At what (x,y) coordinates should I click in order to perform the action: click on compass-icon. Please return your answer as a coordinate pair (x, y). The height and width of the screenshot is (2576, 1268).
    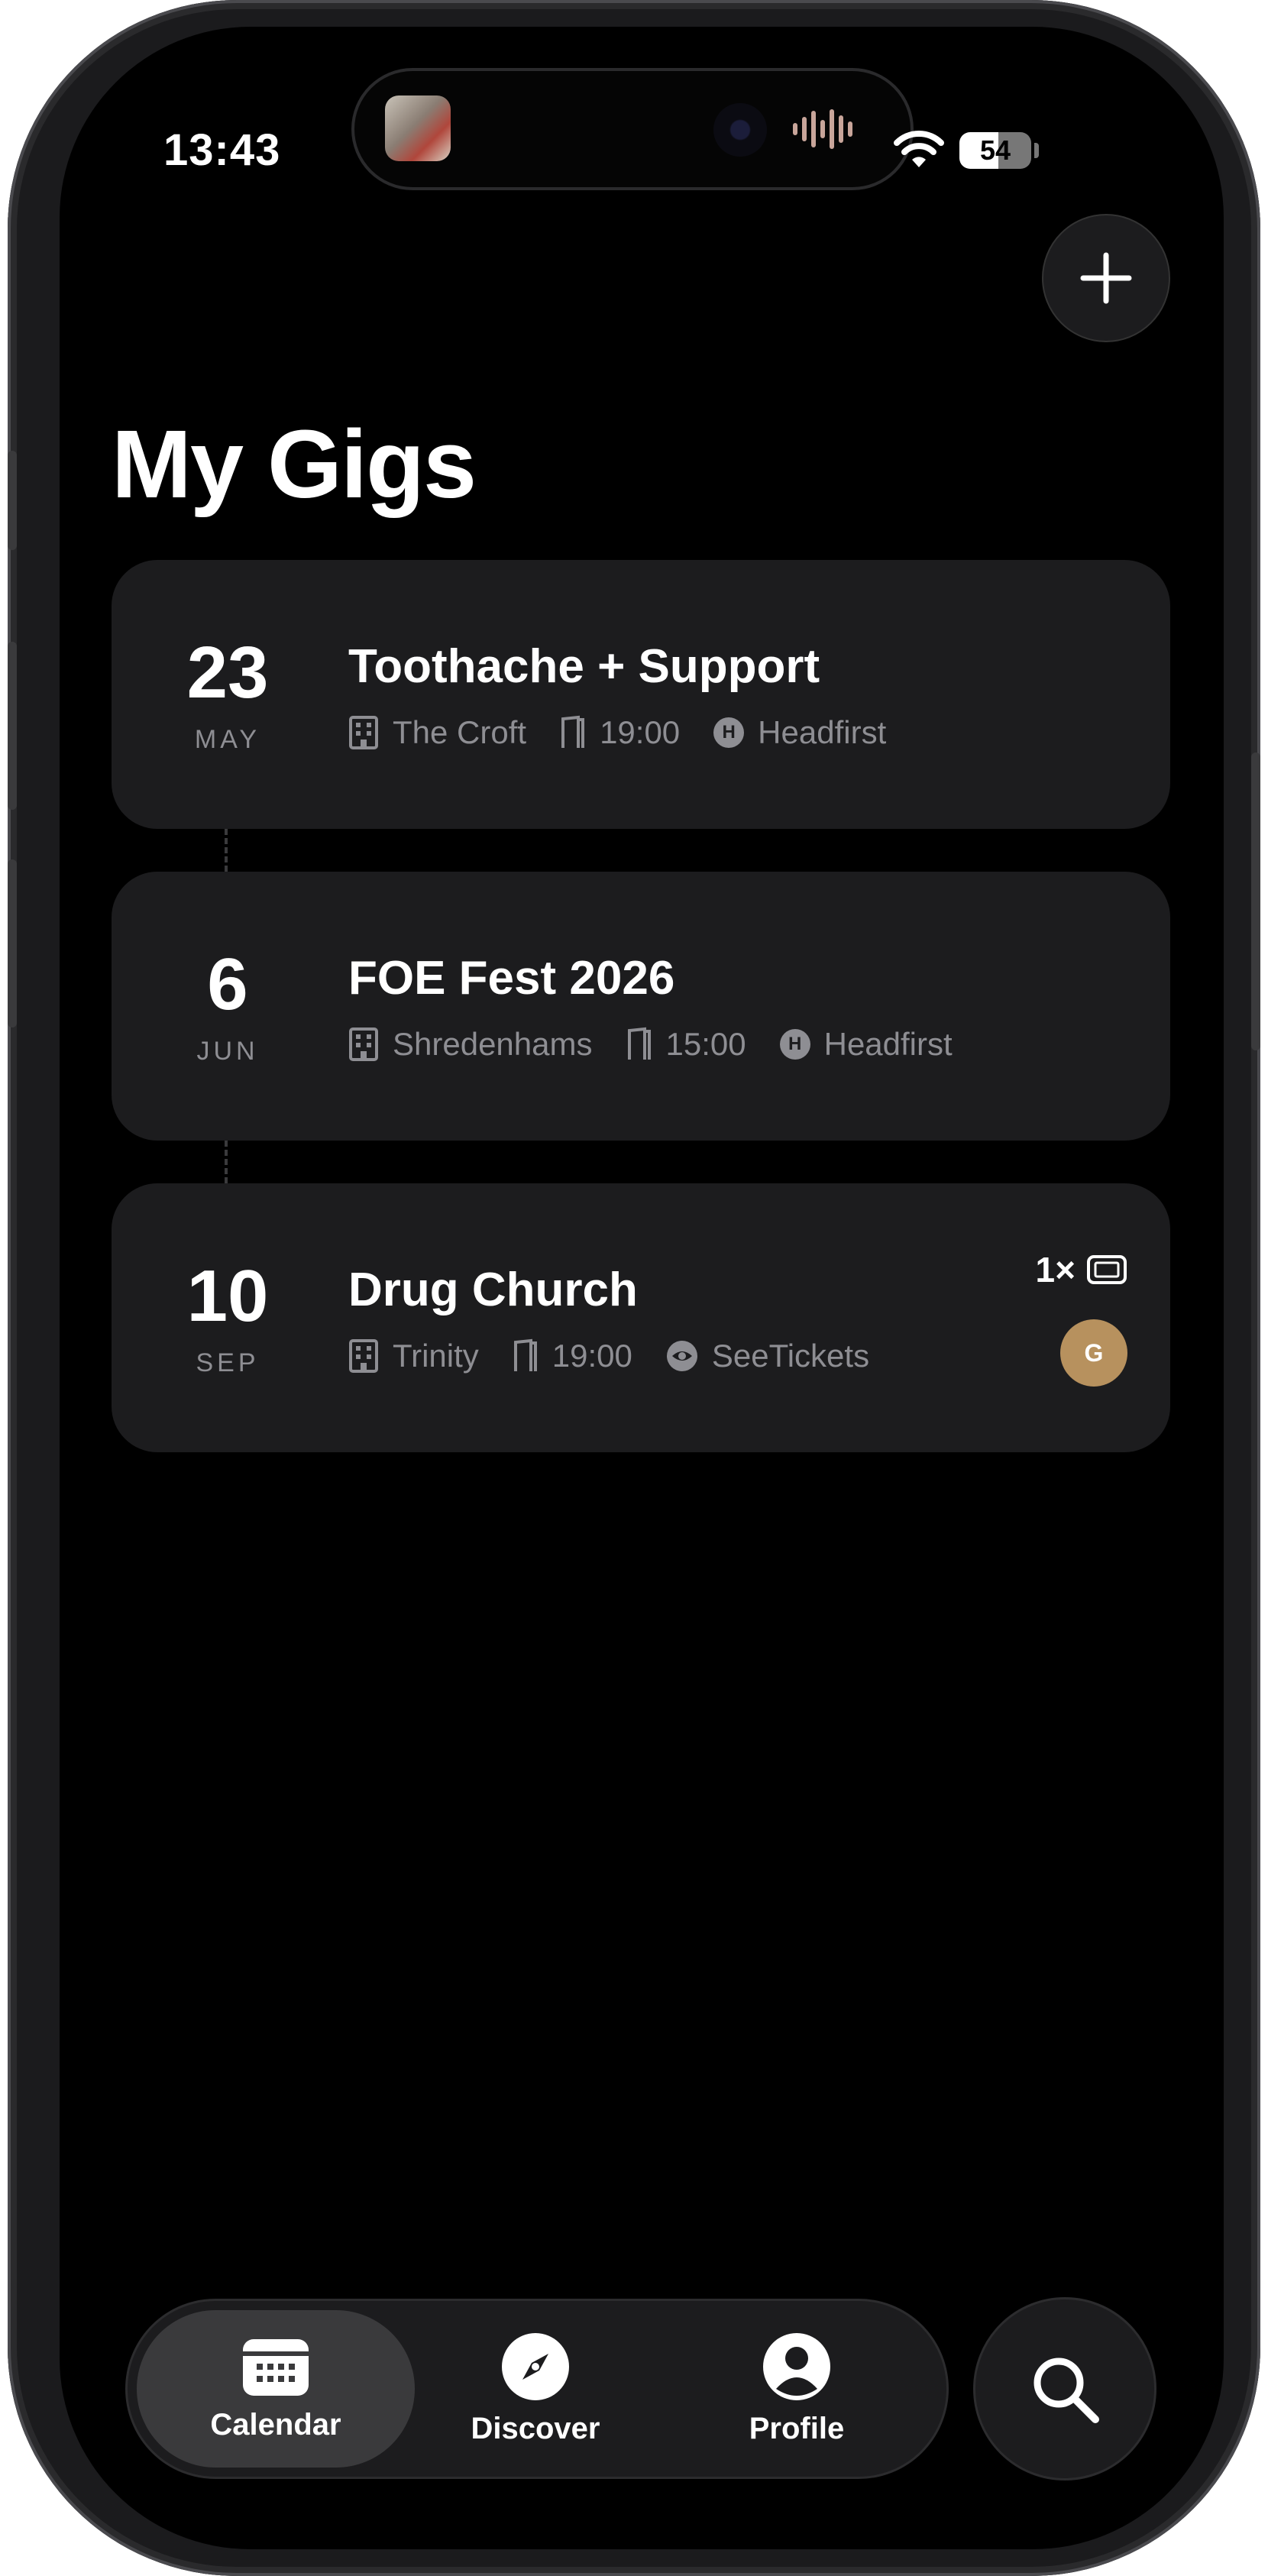
    Looking at the image, I should click on (536, 2366).